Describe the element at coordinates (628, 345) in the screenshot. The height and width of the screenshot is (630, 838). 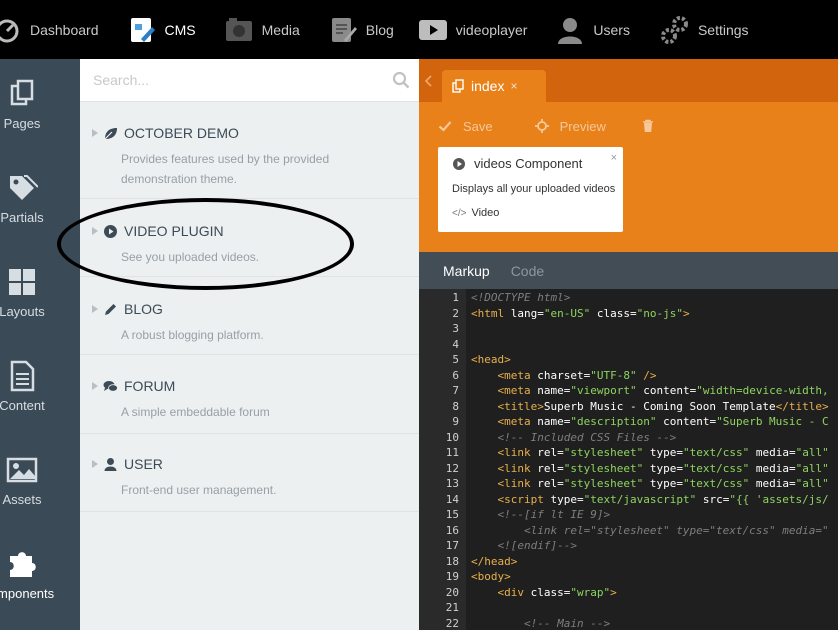
I see `code-line: 4` at that location.